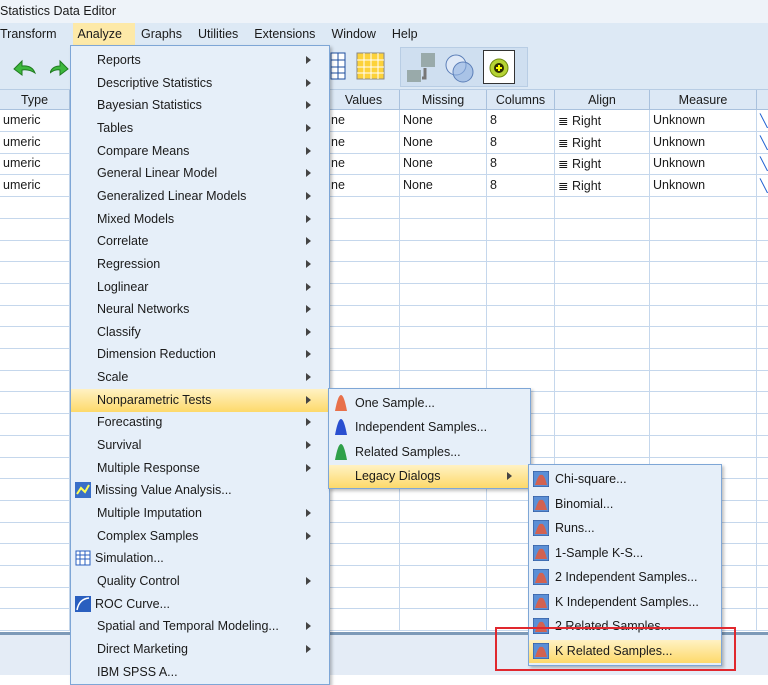 This screenshot has width=768, height=685. I want to click on variable-sets-icon, so click(371, 66).